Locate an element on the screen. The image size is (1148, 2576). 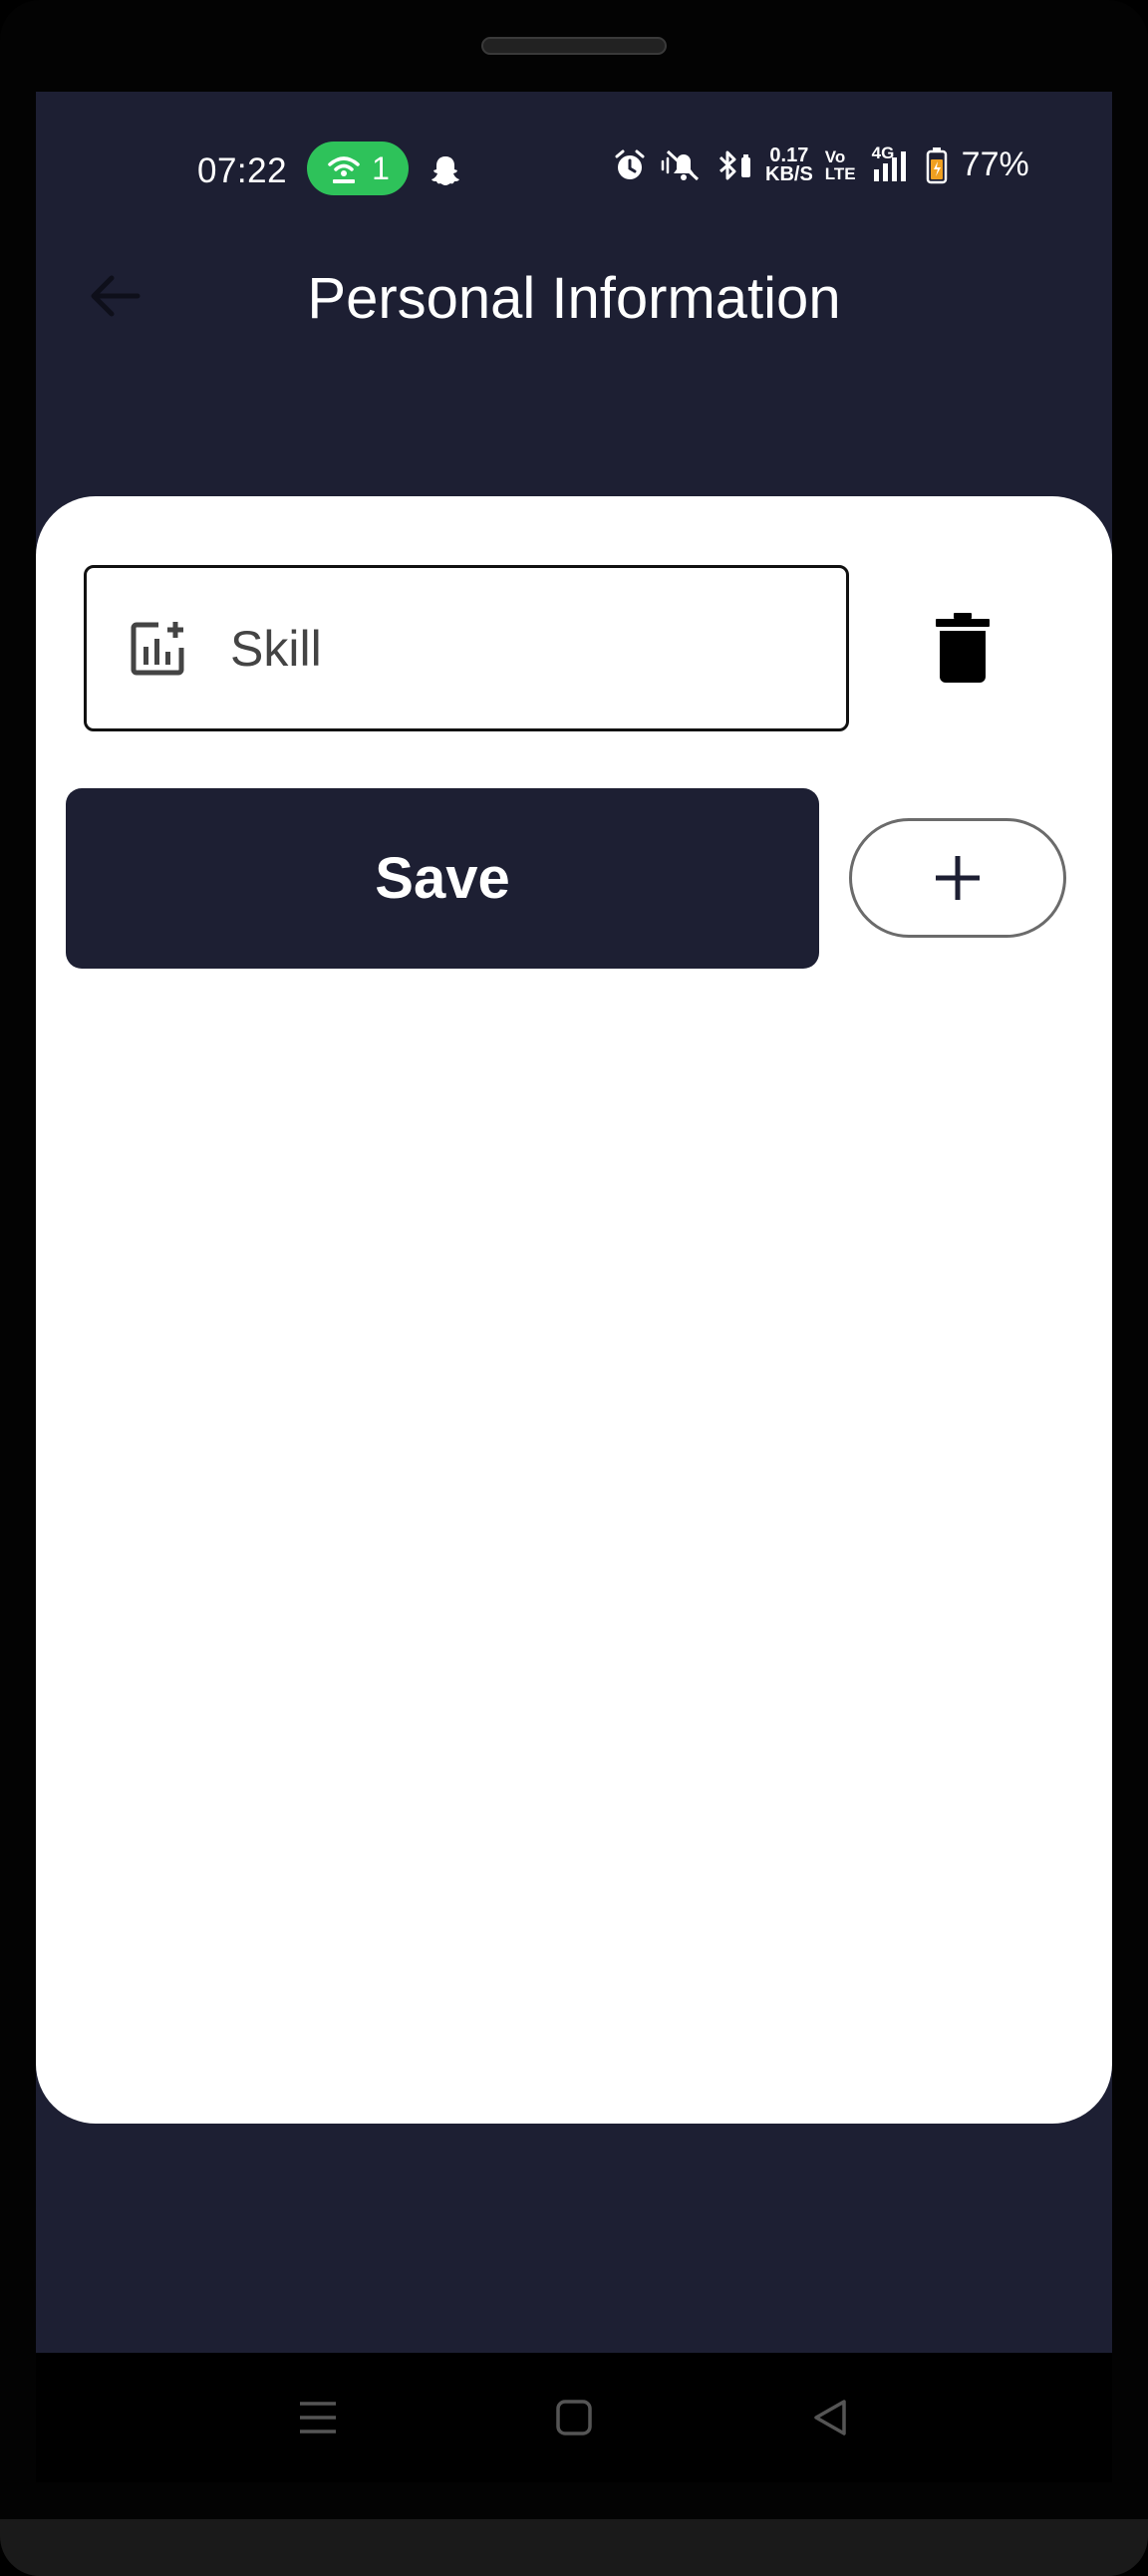
back-triangle-icon is located at coordinates (830, 2417).